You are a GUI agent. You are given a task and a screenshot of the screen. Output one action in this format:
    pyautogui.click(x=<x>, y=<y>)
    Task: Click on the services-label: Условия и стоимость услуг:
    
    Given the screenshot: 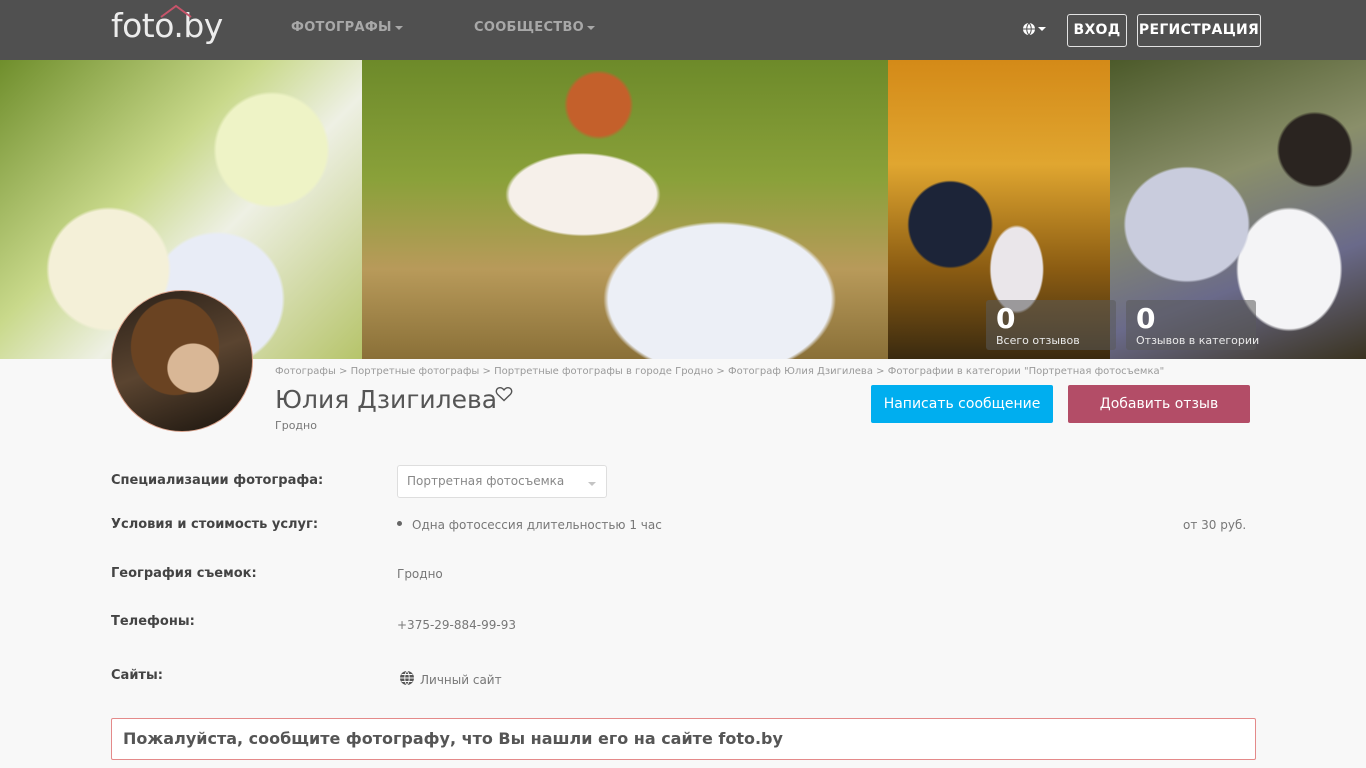 What is the action you would take?
    pyautogui.click(x=215, y=524)
    